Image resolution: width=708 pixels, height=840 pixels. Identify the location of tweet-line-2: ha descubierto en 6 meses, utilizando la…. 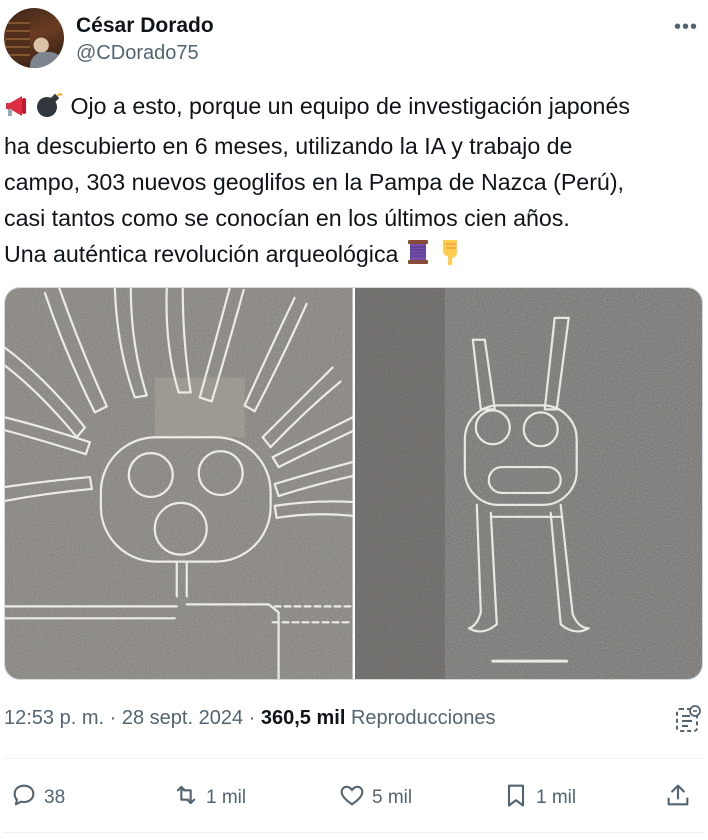
(288, 146).